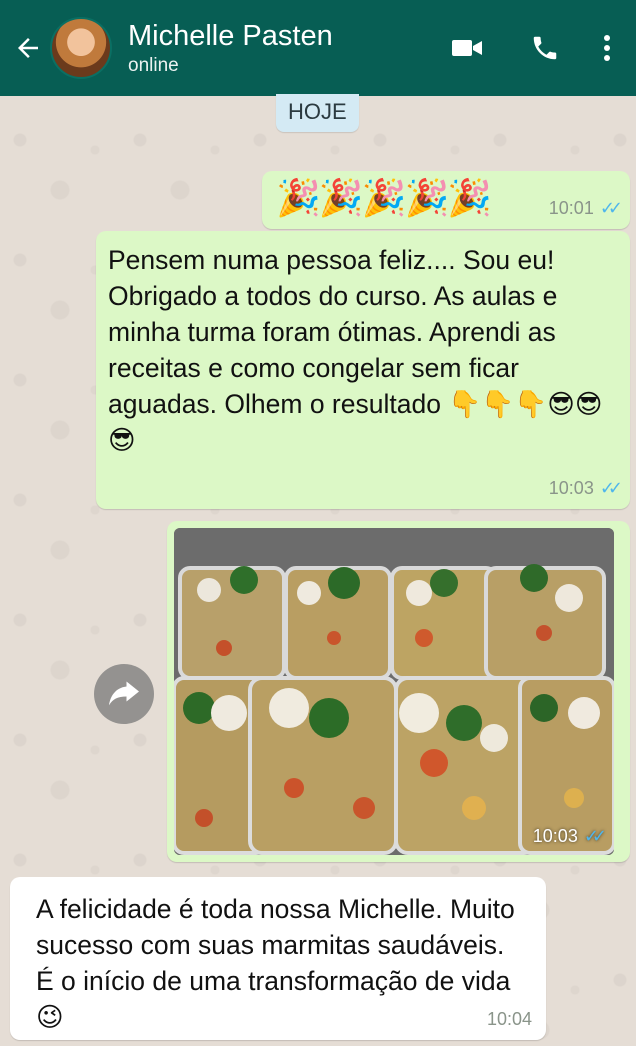 The width and height of the screenshot is (636, 1046). Describe the element at coordinates (467, 48) in the screenshot. I see `video-call-icon` at that location.